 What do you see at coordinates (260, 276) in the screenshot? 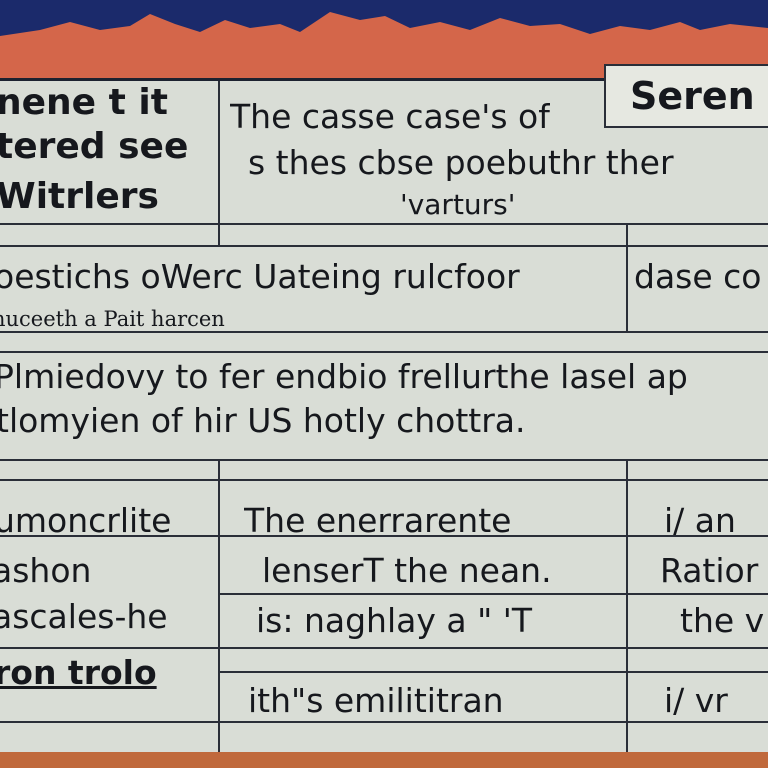
I see `row2-main-text: oestichs oWerc Uateing rulcfoor` at bounding box center [260, 276].